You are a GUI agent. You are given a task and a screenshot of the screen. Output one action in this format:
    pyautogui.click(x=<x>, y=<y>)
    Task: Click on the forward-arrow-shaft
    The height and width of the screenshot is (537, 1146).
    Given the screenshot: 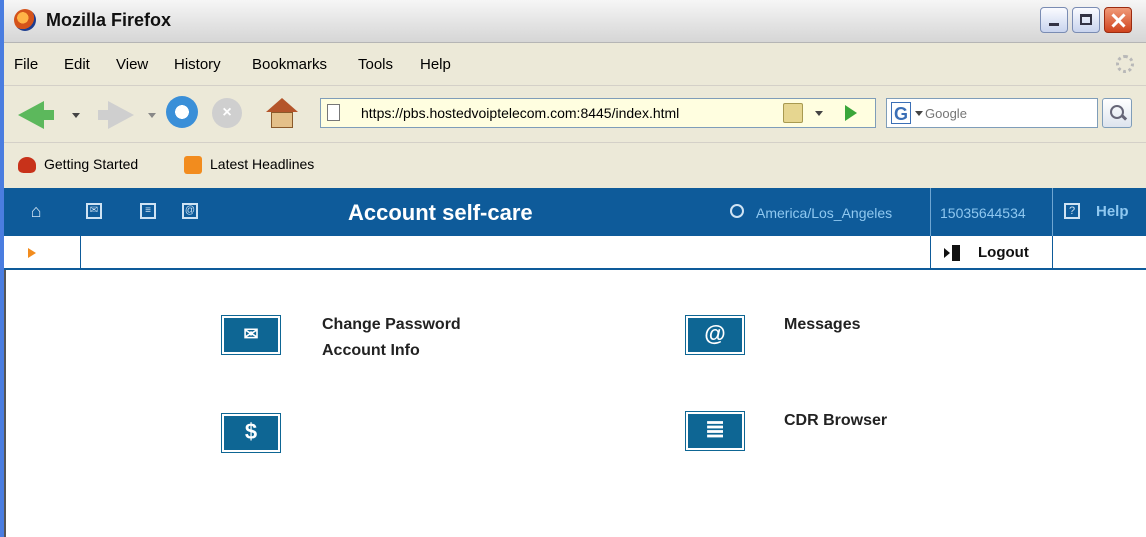 What is the action you would take?
    pyautogui.click(x=103, y=115)
    